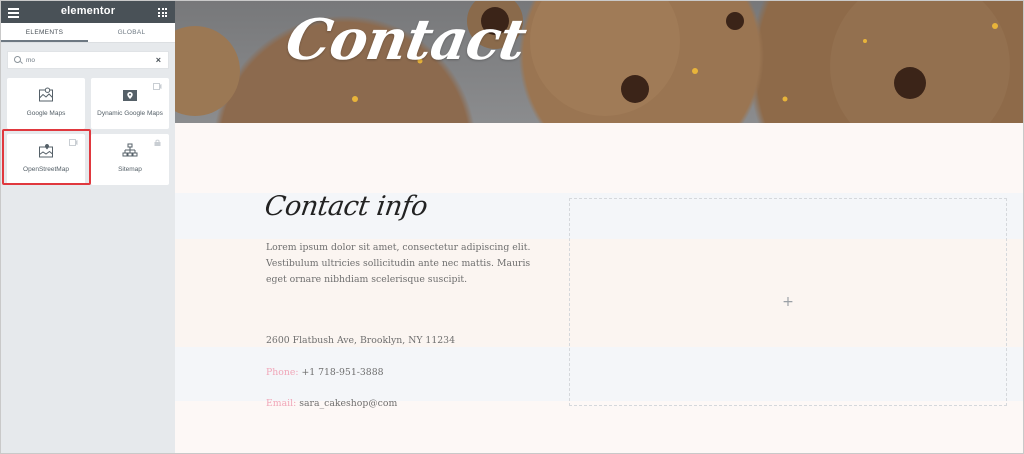 The width and height of the screenshot is (1024, 454). Describe the element at coordinates (406, 40) in the screenshot. I see `page-hero-title: Contact` at that location.